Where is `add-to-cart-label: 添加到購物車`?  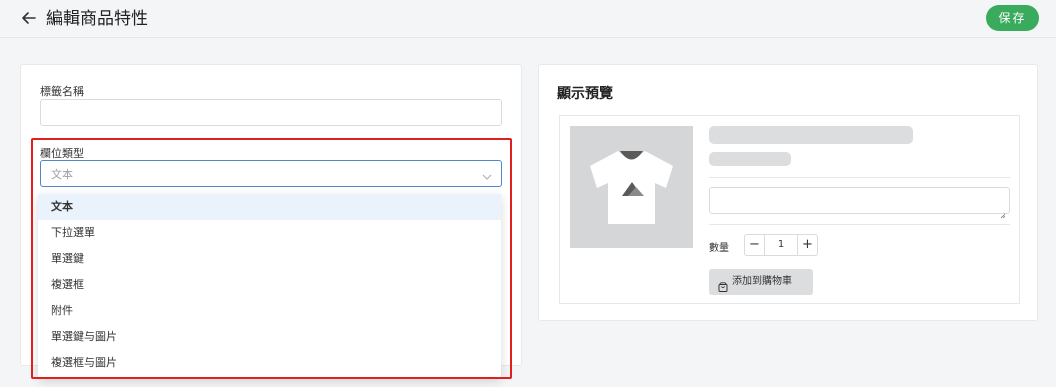
add-to-cart-label: 添加到購物車 is located at coordinates (762, 281).